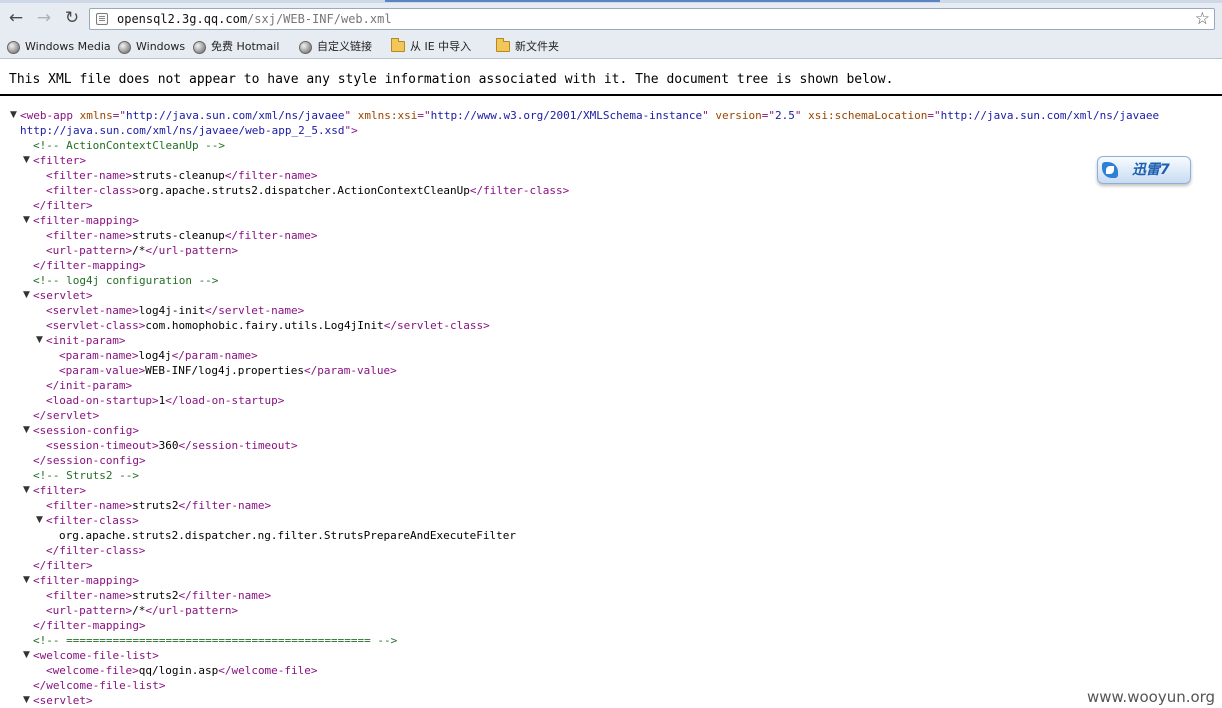  Describe the element at coordinates (92, 190) in the screenshot. I see `xml-tag: <filter-class>` at that location.